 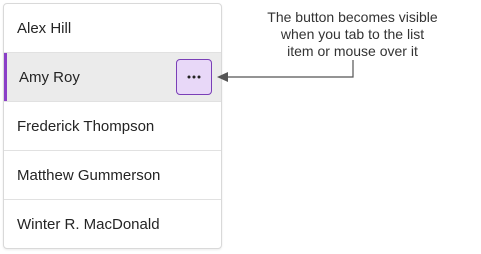 What do you see at coordinates (285, 71) in the screenshot?
I see `annotation-arrow` at bounding box center [285, 71].